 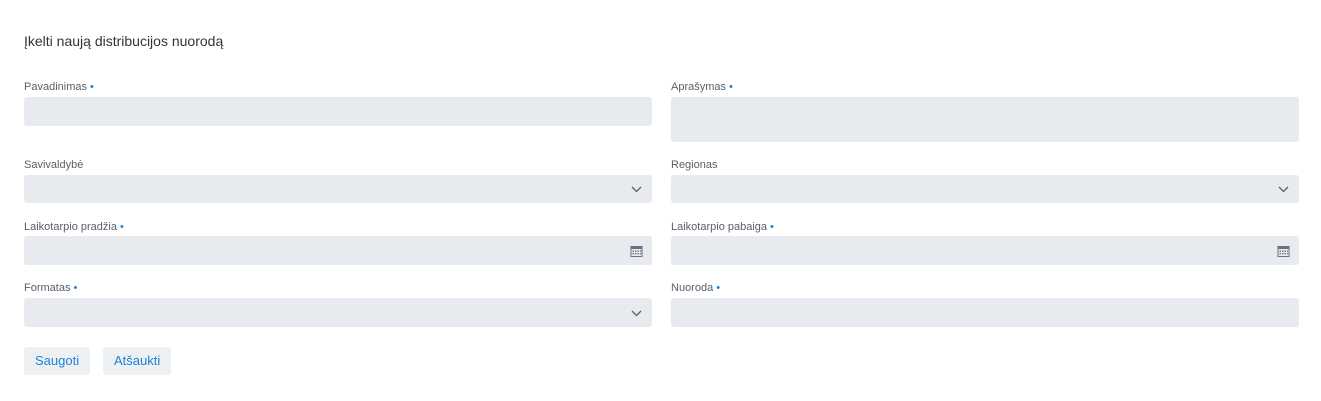 I want to click on period-end-label-text: Laikotarpio pabaiga, so click(x=719, y=227).